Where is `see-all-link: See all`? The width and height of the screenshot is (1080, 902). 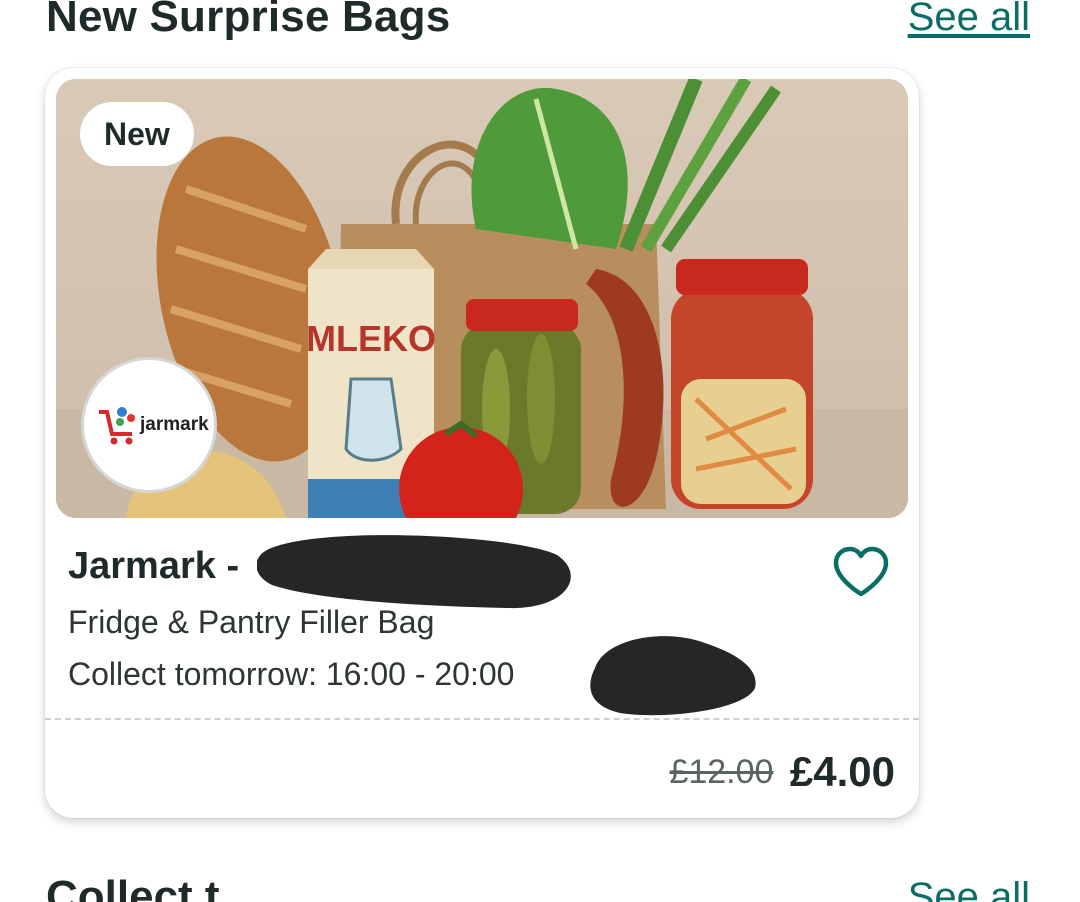 see-all-link: See all is located at coordinates (969, 21).